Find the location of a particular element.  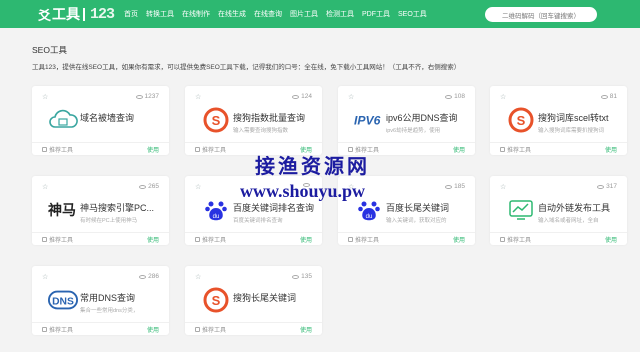

logo-mark: 爻 is located at coordinates (45, 15).